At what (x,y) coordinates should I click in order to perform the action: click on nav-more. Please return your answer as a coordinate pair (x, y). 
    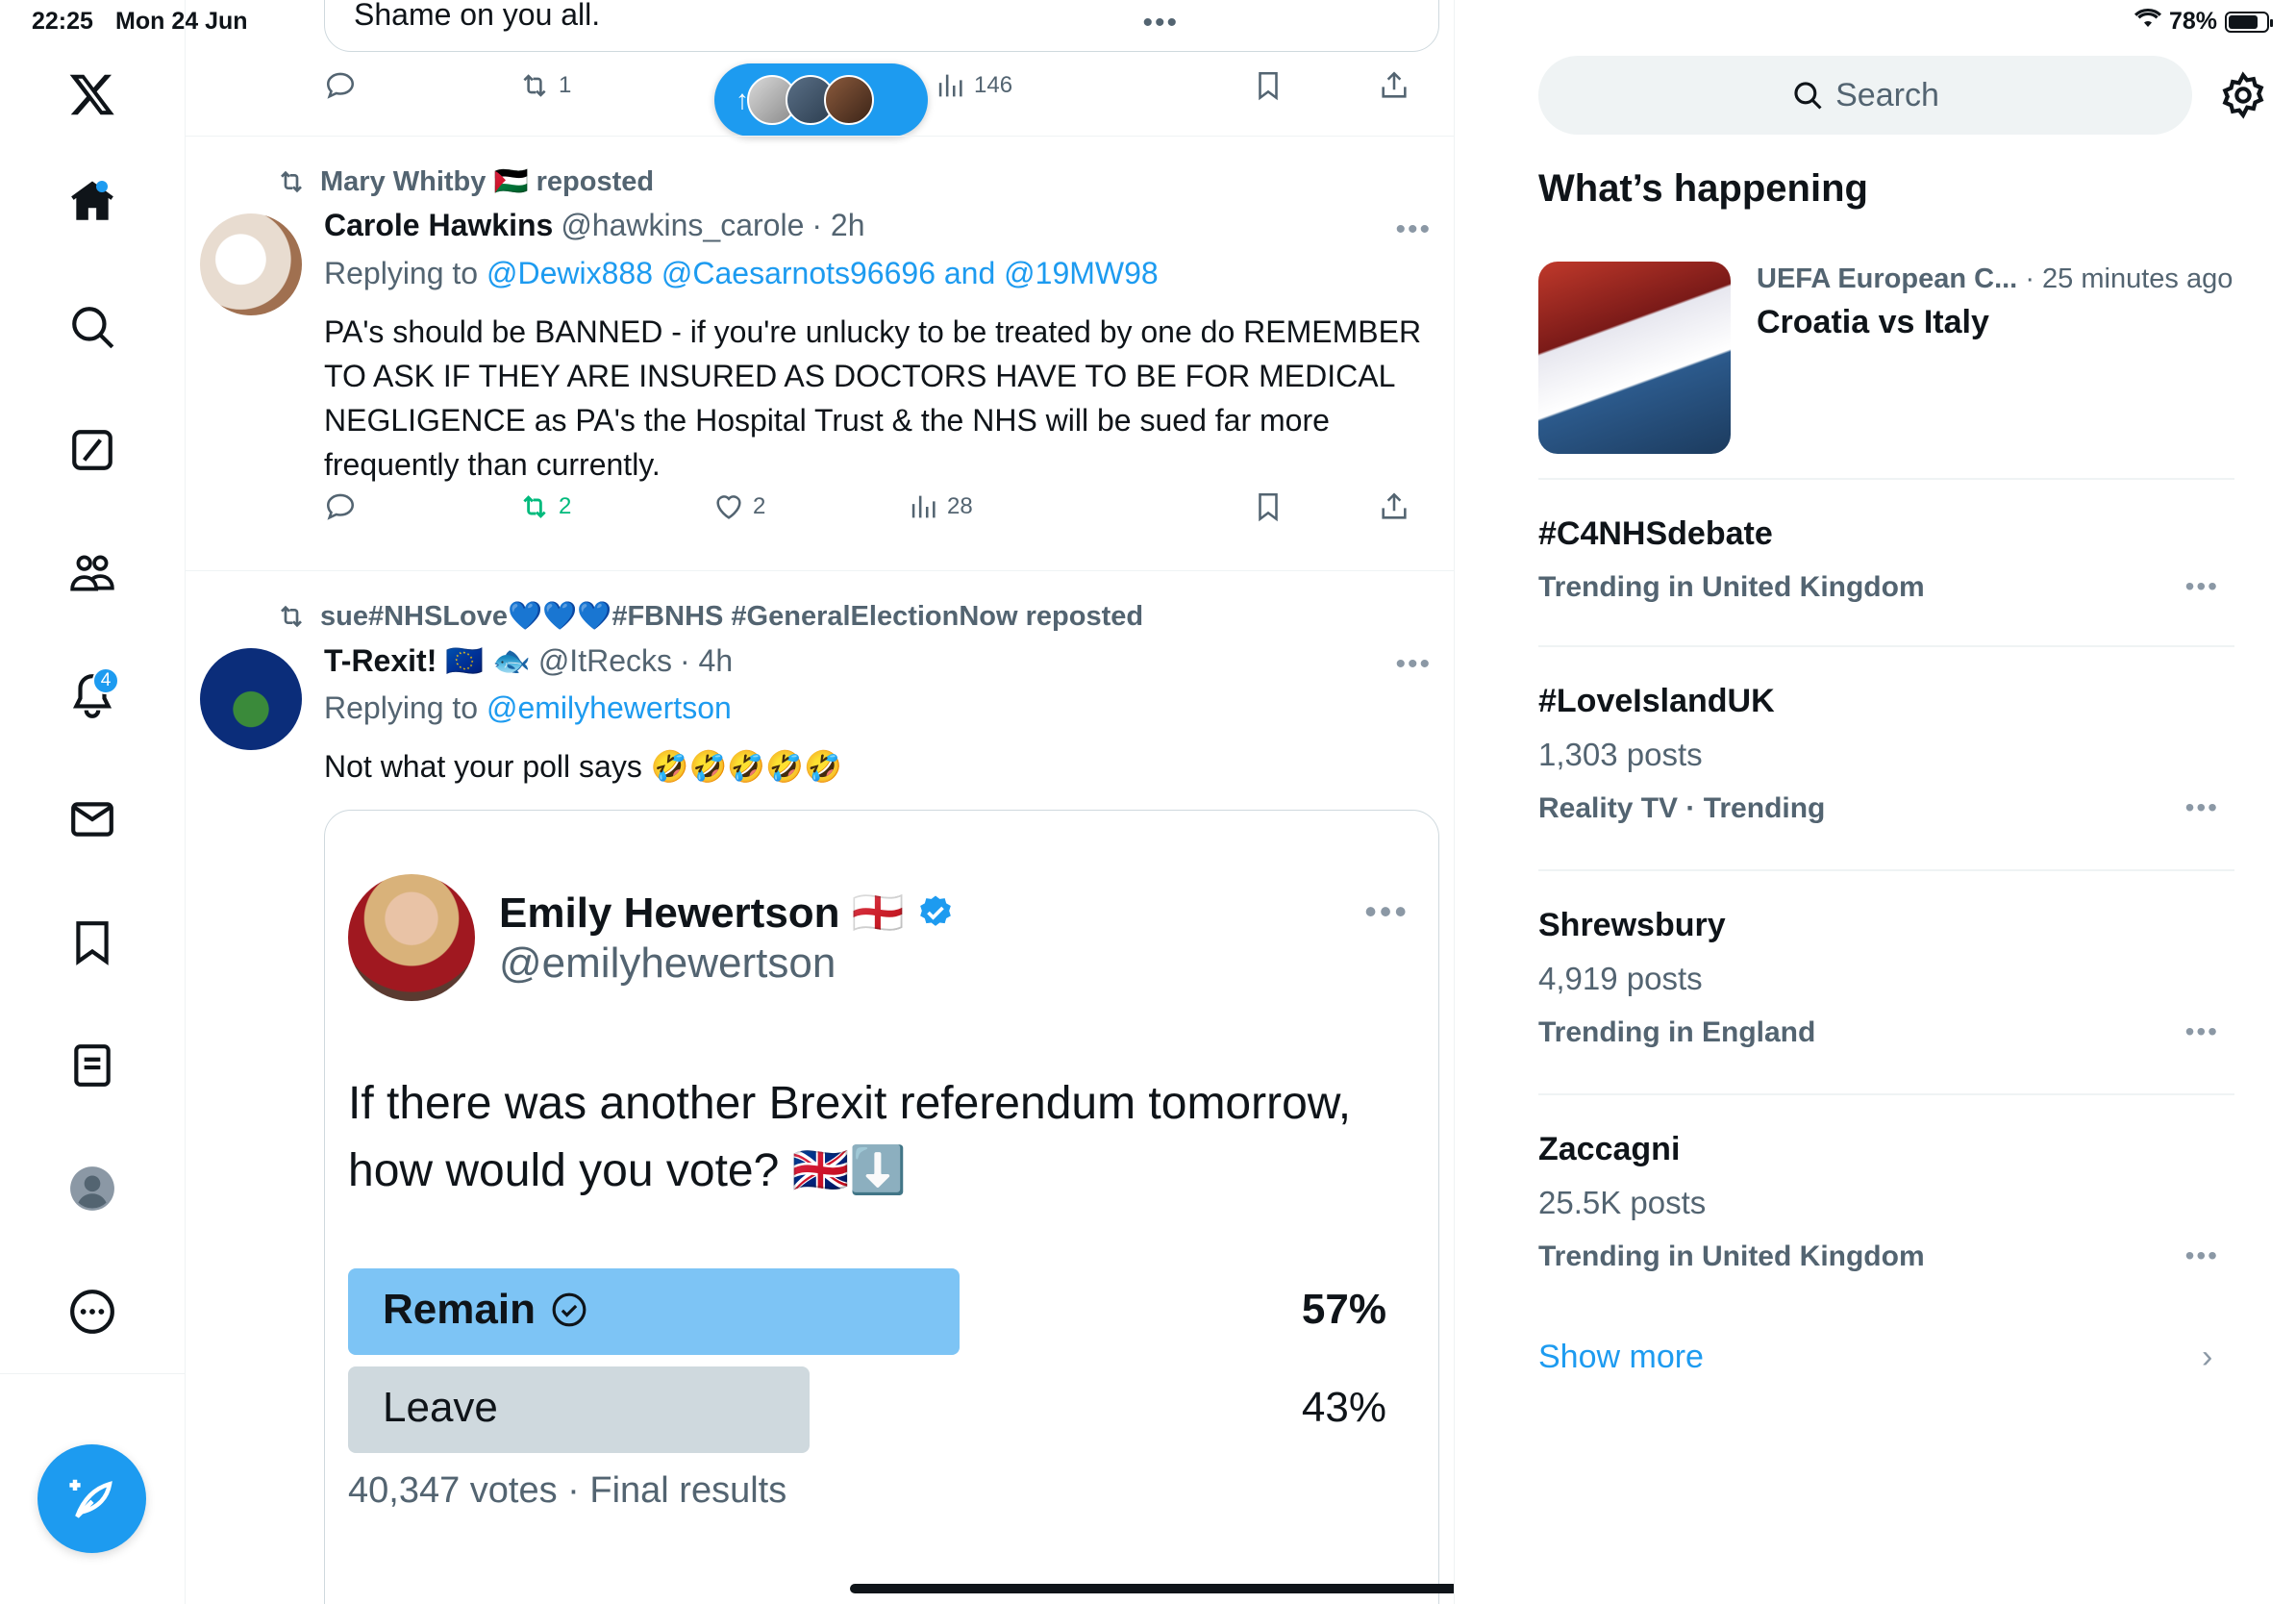
    Looking at the image, I should click on (92, 1312).